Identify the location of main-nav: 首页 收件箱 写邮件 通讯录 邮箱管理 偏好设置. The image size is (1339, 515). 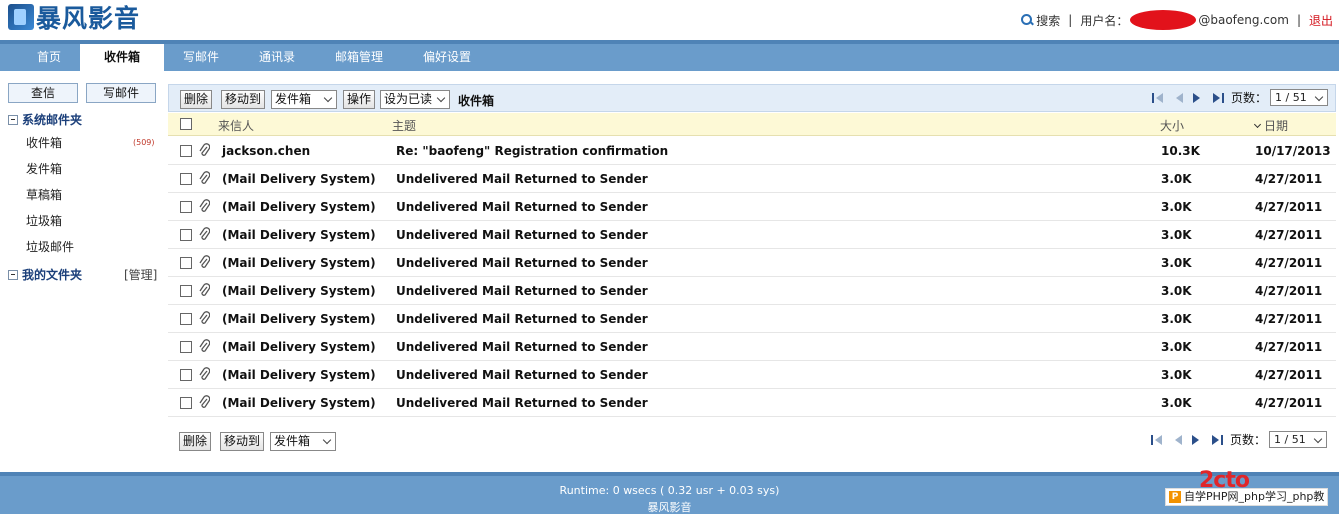
(669, 55).